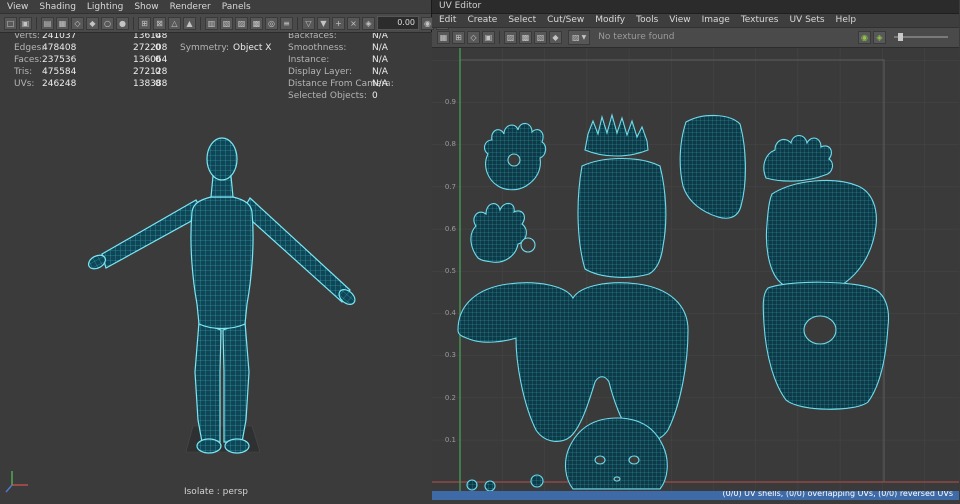 This screenshot has width=960, height=504. What do you see at coordinates (10, 23) in the screenshot?
I see `select-tool-icon: □` at bounding box center [10, 23].